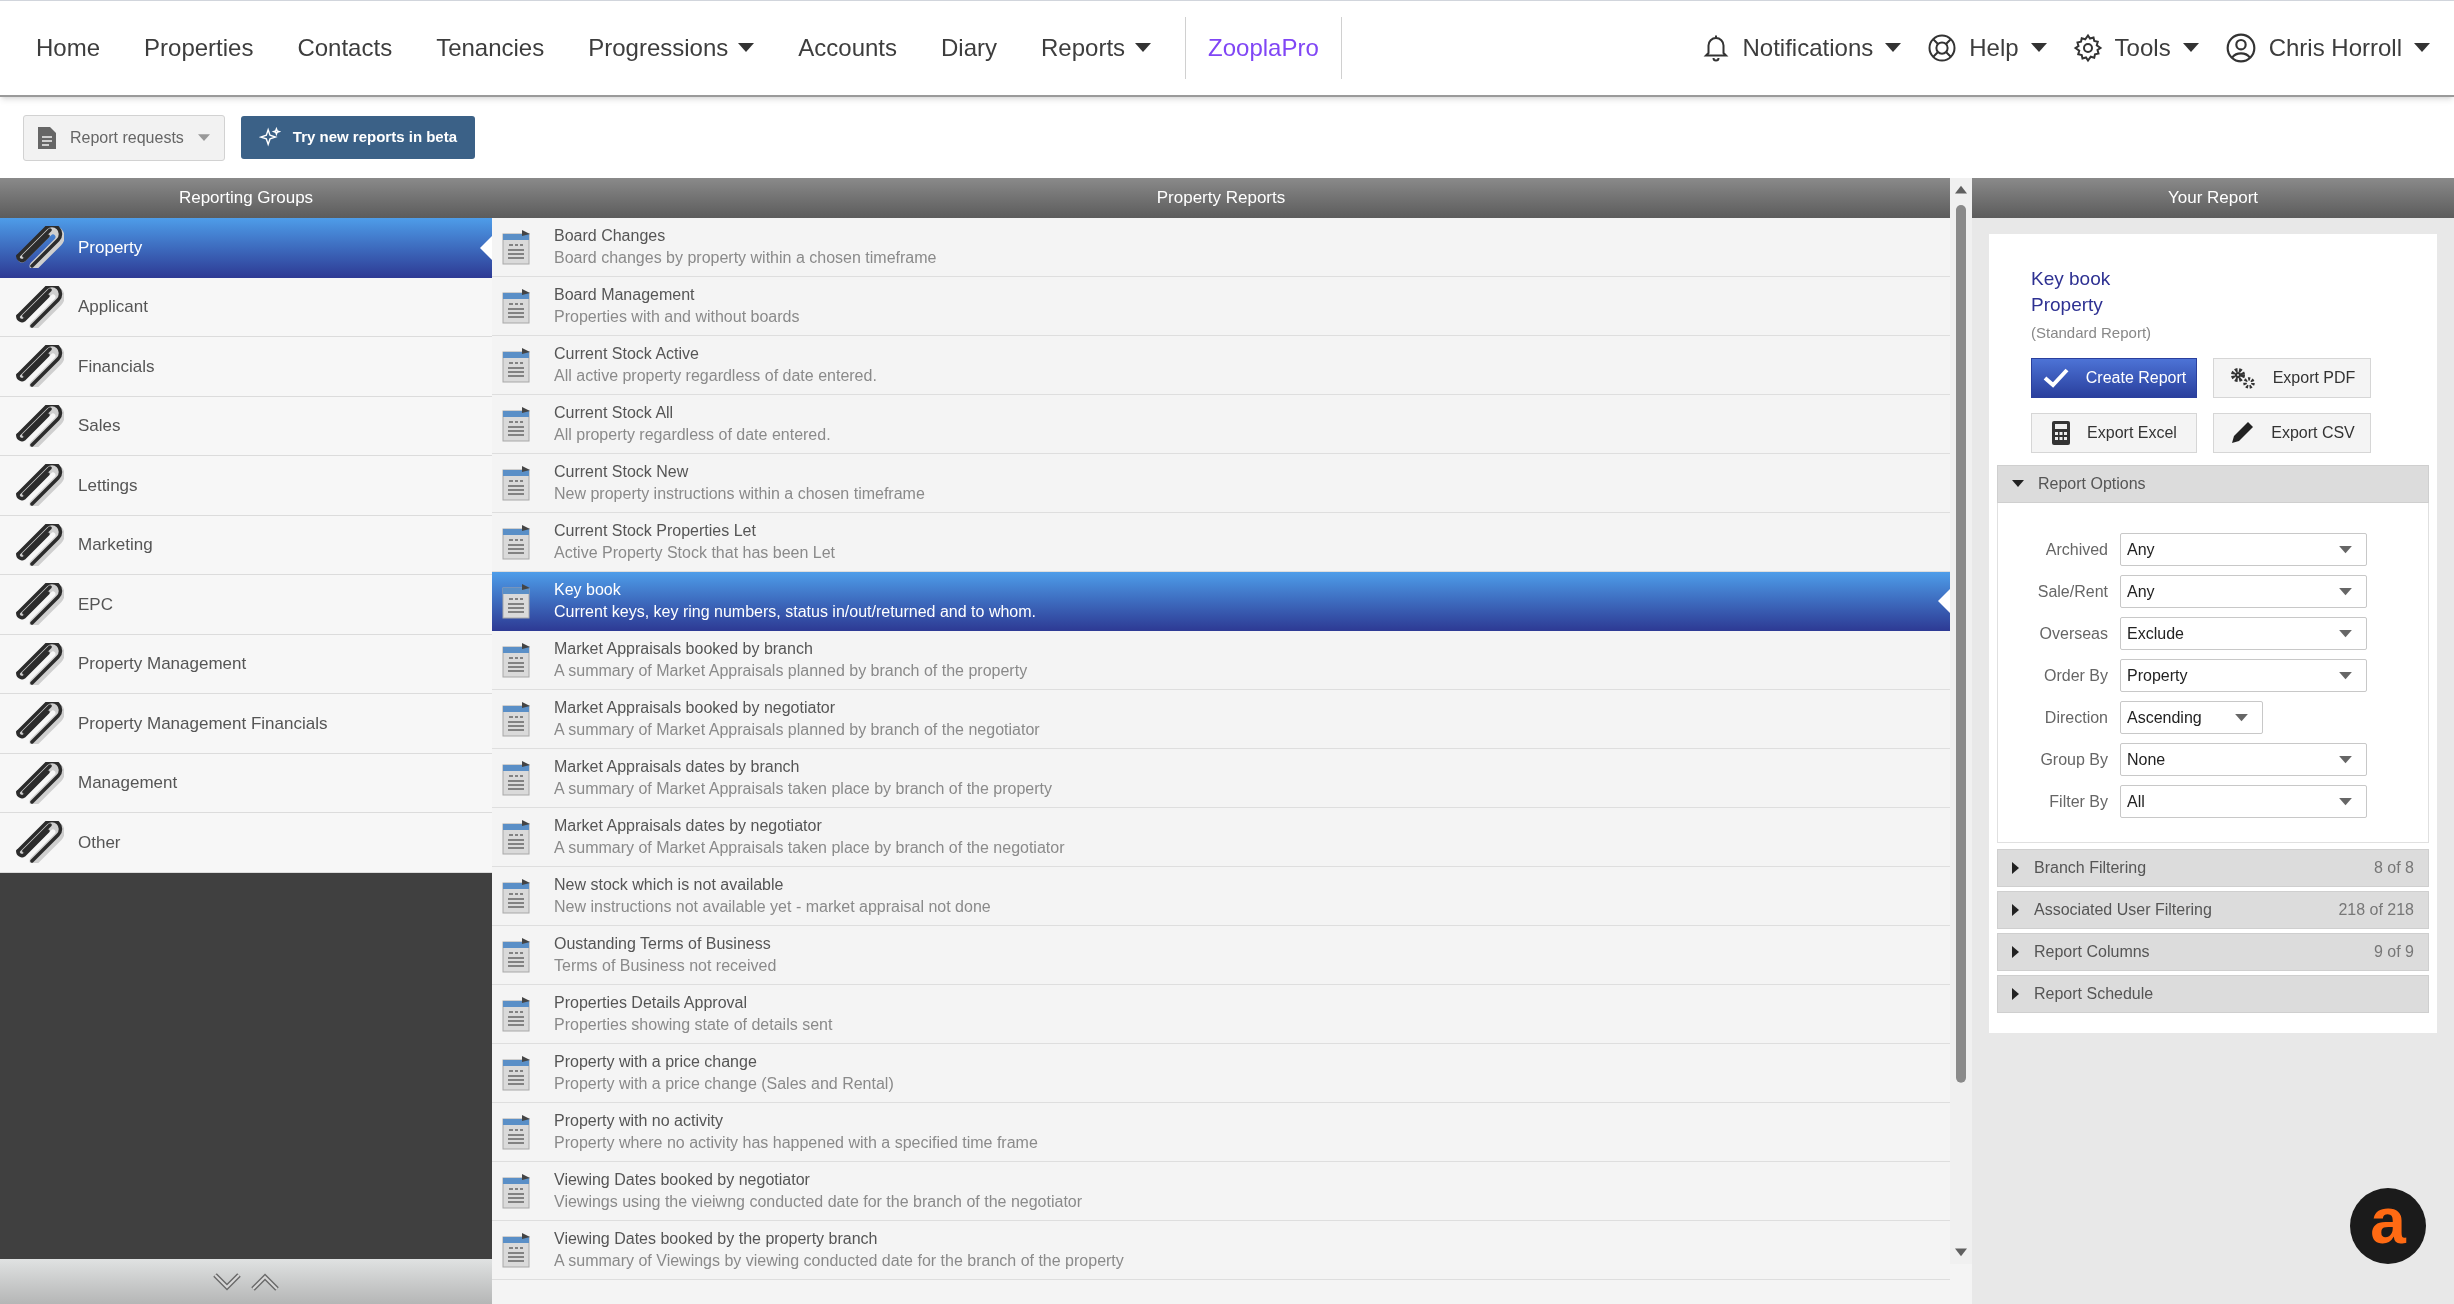 The width and height of the screenshot is (2454, 1304). What do you see at coordinates (2087, 48) in the screenshot?
I see `gear-icon` at bounding box center [2087, 48].